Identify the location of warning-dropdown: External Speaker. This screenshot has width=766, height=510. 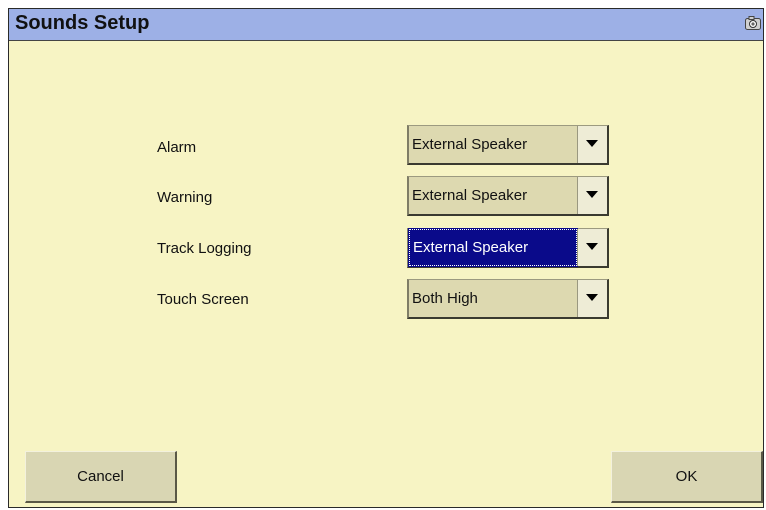
(508, 196).